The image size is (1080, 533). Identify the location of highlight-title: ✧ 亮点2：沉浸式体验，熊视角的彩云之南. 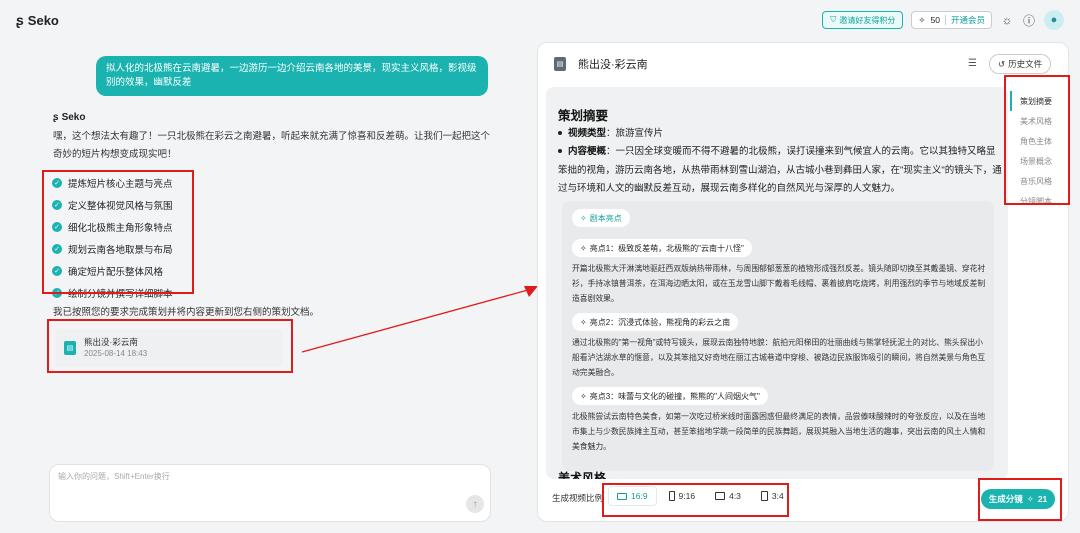
(655, 322).